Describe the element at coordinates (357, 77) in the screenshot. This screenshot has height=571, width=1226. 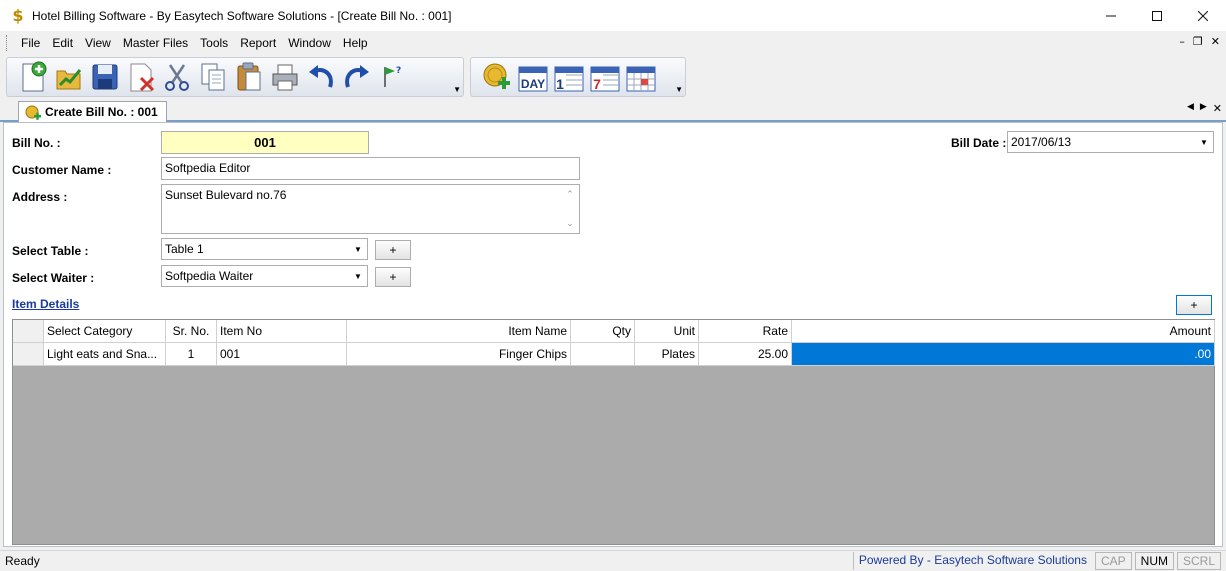
I see `redo-button` at that location.